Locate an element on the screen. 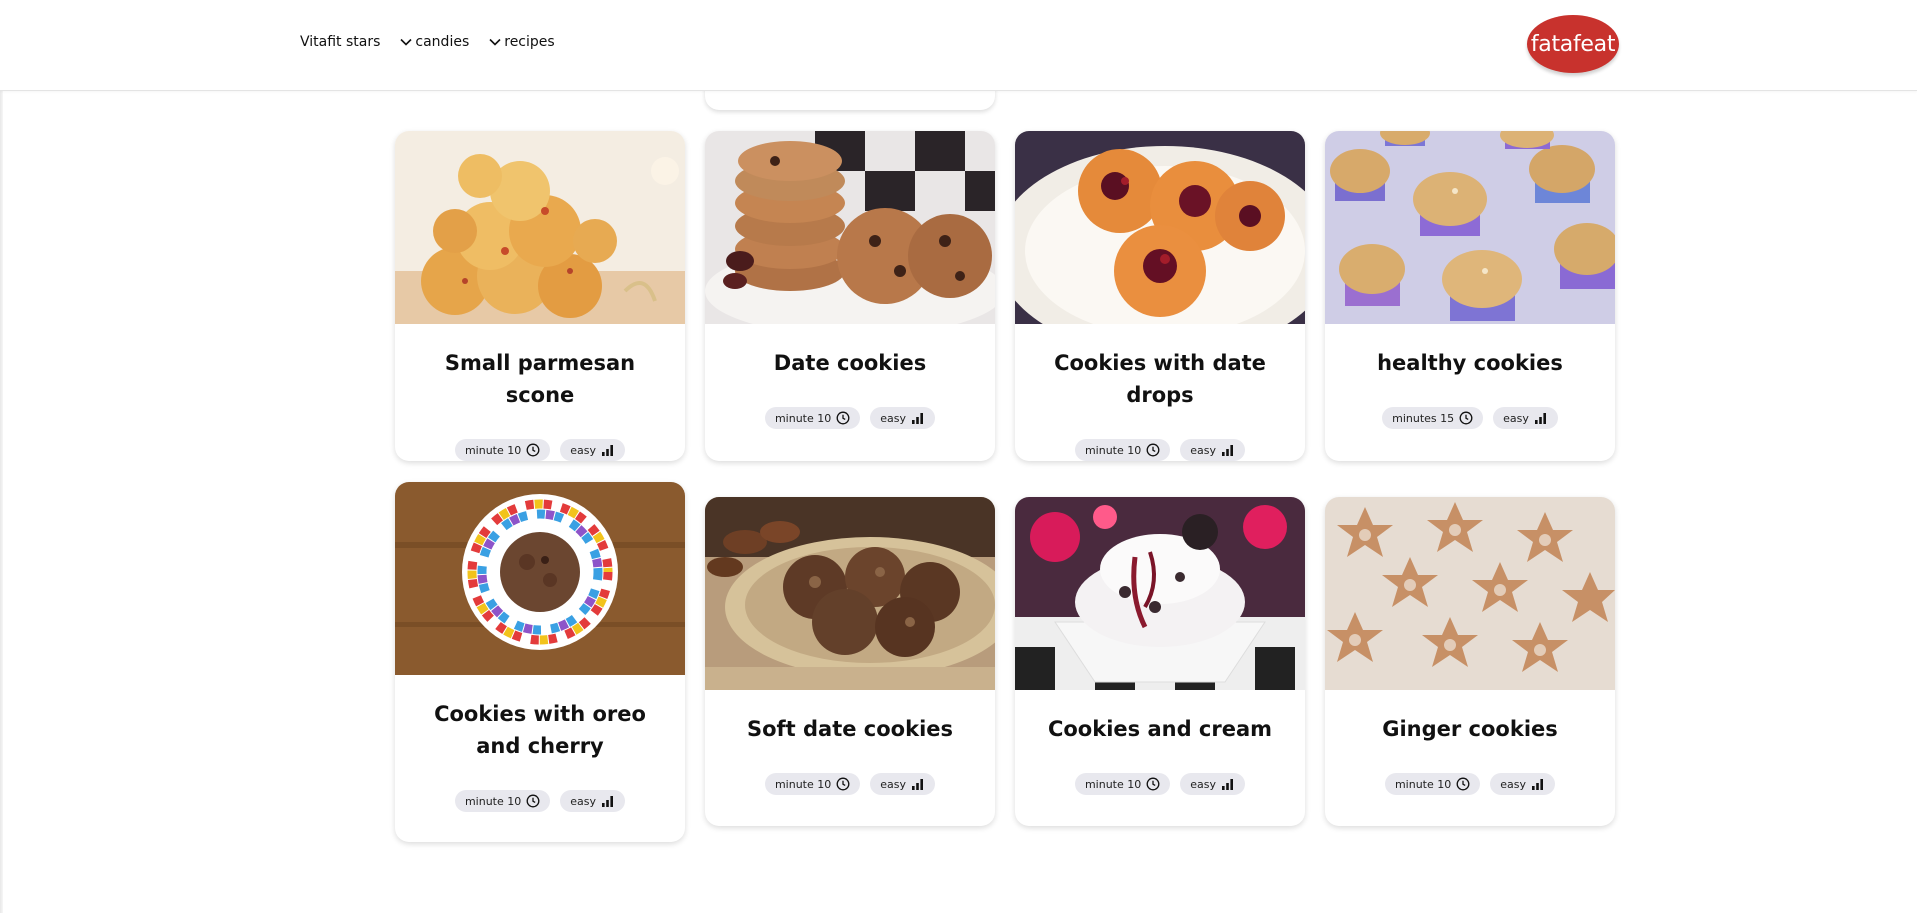 This screenshot has height=913, width=1917. site-logo: fatafeat is located at coordinates (1573, 44).